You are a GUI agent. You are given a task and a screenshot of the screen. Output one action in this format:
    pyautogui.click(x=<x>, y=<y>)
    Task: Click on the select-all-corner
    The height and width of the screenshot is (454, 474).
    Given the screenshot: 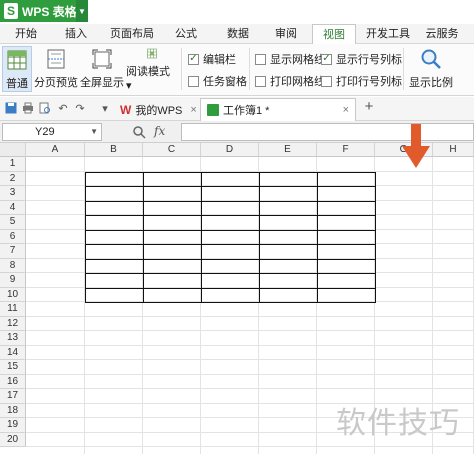 What is the action you would take?
    pyautogui.click(x=13, y=150)
    